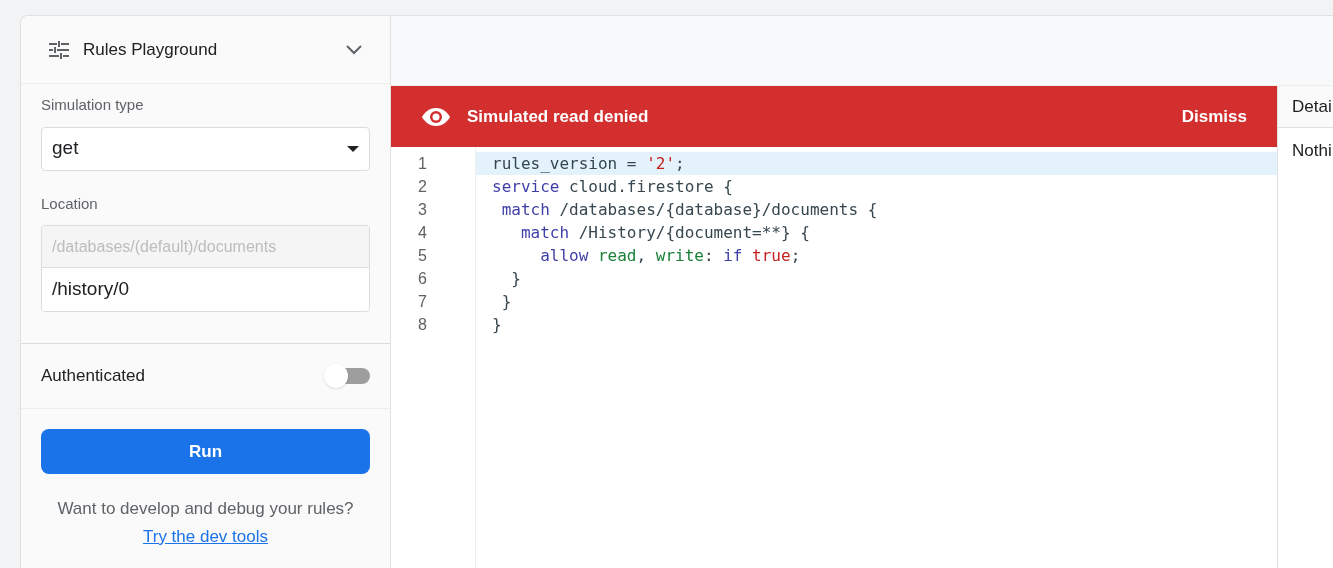 This screenshot has height=568, width=1333. Describe the element at coordinates (93, 376) in the screenshot. I see `authenticated-label: Authenticated` at that location.